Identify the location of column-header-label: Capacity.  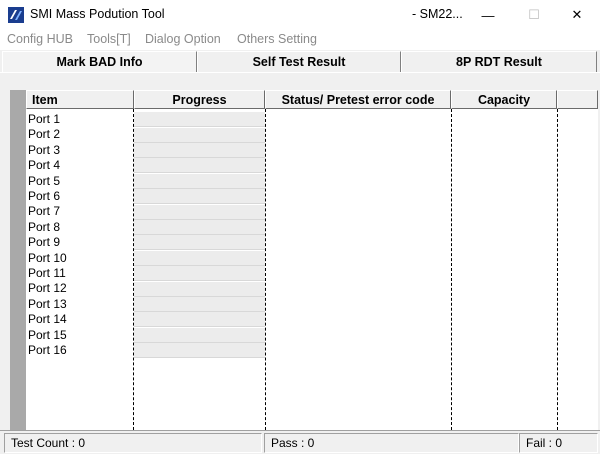
(504, 99).